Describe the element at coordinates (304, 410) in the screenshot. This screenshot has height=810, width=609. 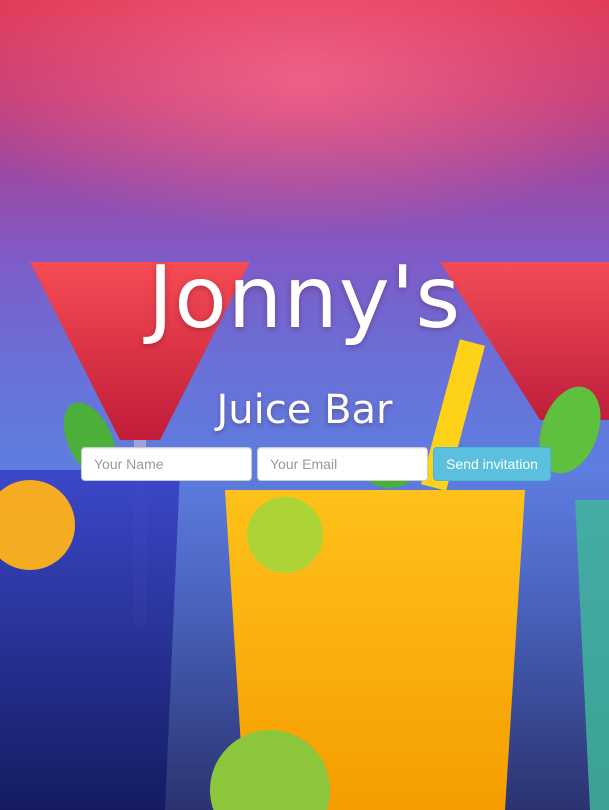
I see `page-subtitle: Juice Bar` at that location.